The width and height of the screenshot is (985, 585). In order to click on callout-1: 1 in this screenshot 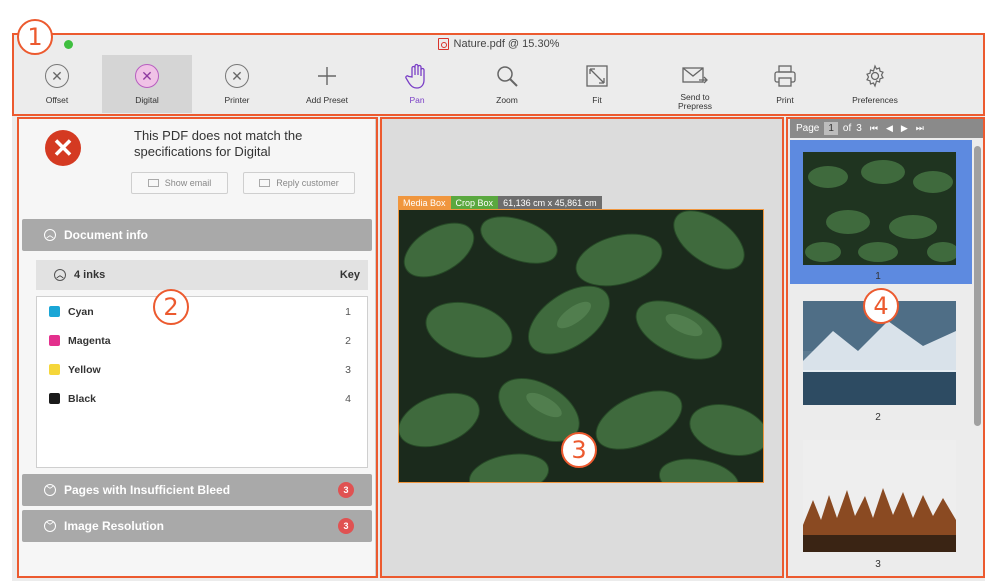, I will do `click(35, 37)`.